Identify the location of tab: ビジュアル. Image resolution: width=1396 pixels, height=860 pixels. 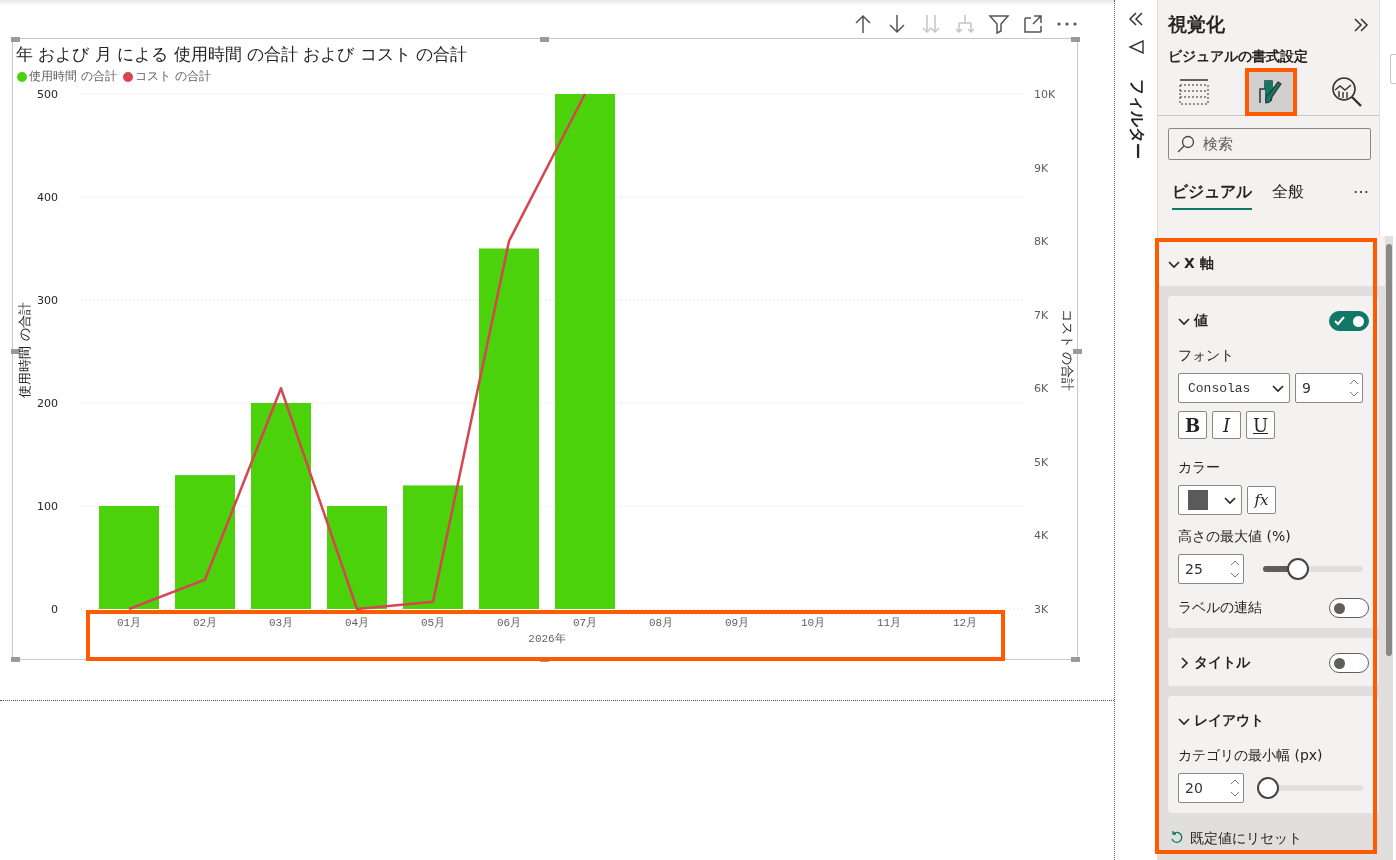
(1212, 196).